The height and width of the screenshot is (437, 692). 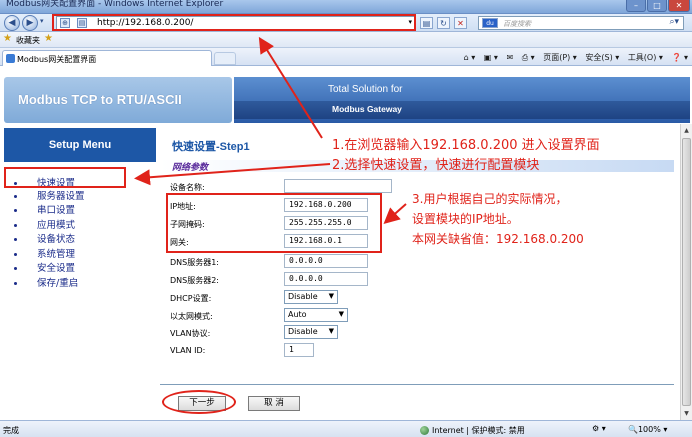 I want to click on annotation-step1: 1.在浏览器输入192.168.0.200 进入设置界面, so click(x=466, y=145).